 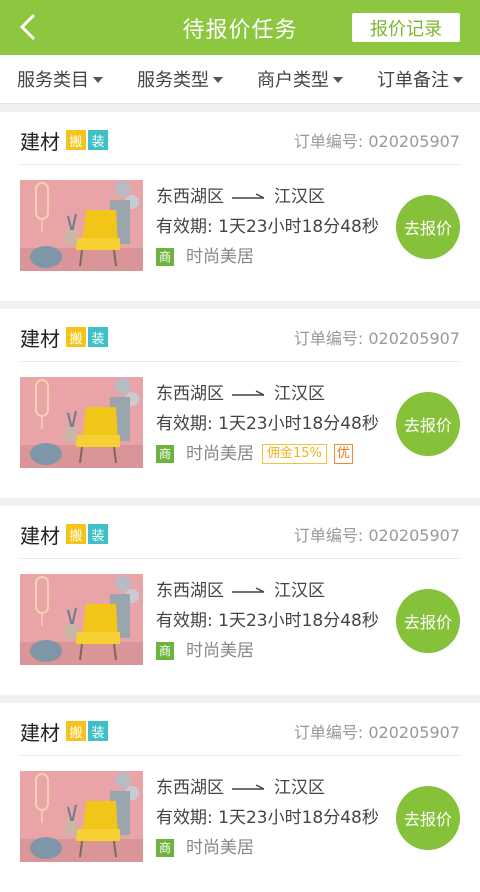 I want to click on filter-label: 订单备注, so click(x=413, y=80).